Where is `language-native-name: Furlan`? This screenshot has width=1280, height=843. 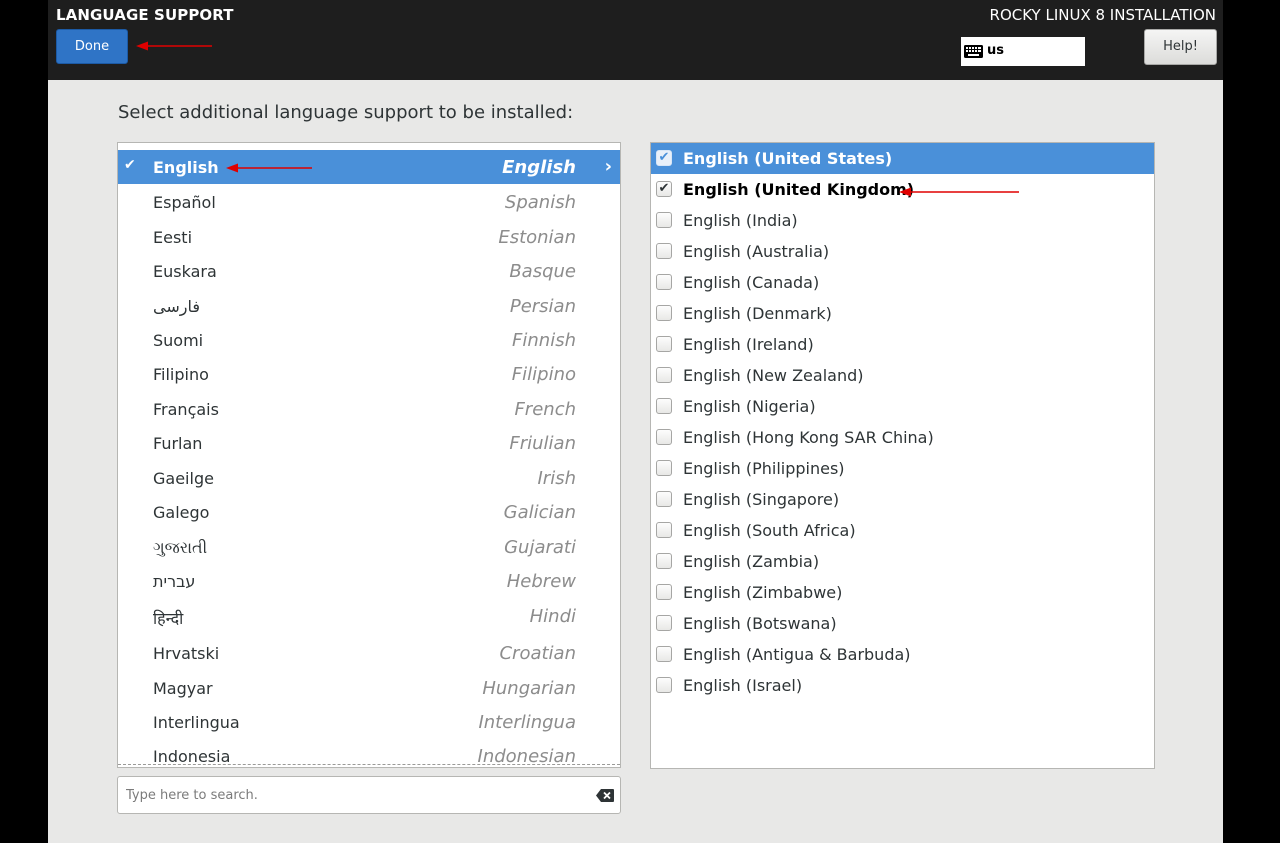
language-native-name: Furlan is located at coordinates (178, 443).